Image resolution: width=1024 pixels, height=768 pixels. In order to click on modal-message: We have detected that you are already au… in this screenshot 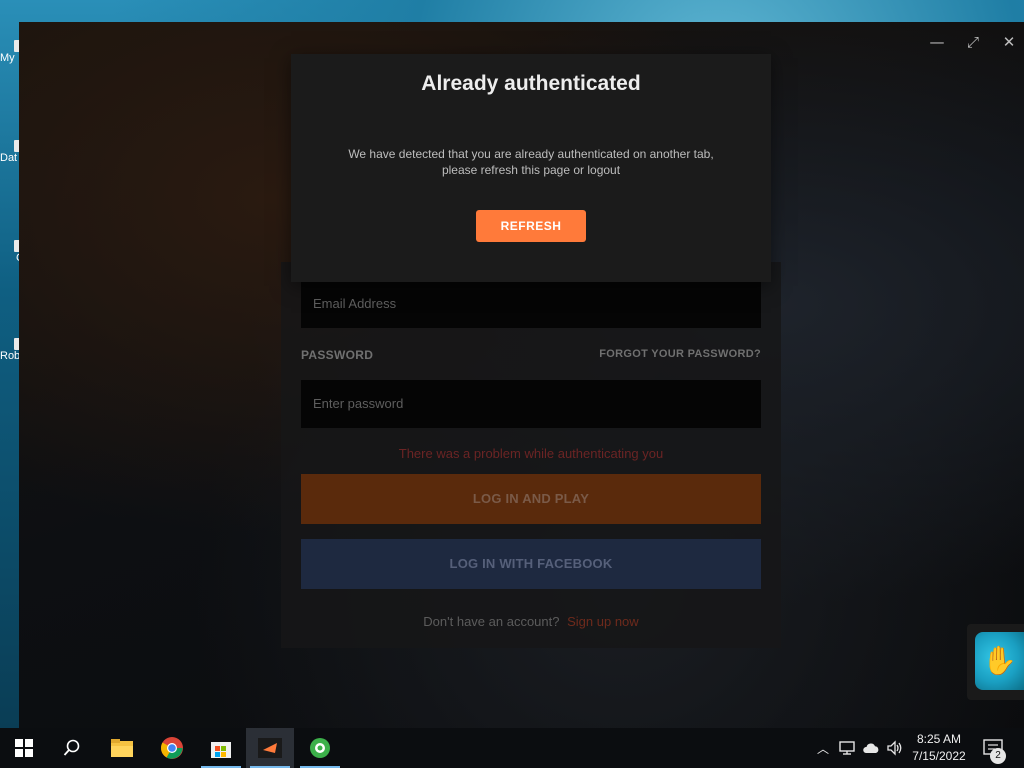, I will do `click(531, 162)`.